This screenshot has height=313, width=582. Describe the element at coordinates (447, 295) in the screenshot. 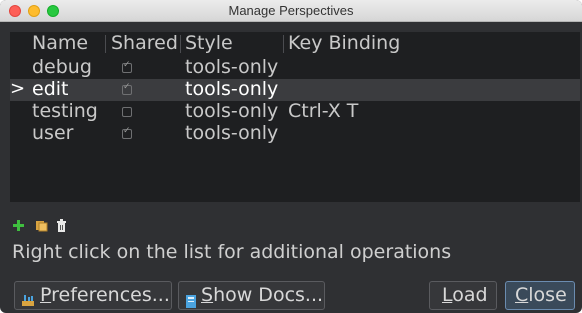

I see `load-mnemonic: L` at that location.